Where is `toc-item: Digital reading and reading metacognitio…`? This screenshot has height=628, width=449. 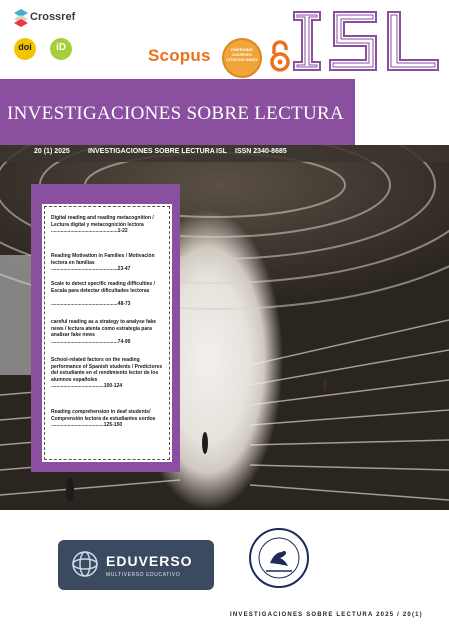
toc-item: Digital reading and reading metacognitio… is located at coordinates (107, 225).